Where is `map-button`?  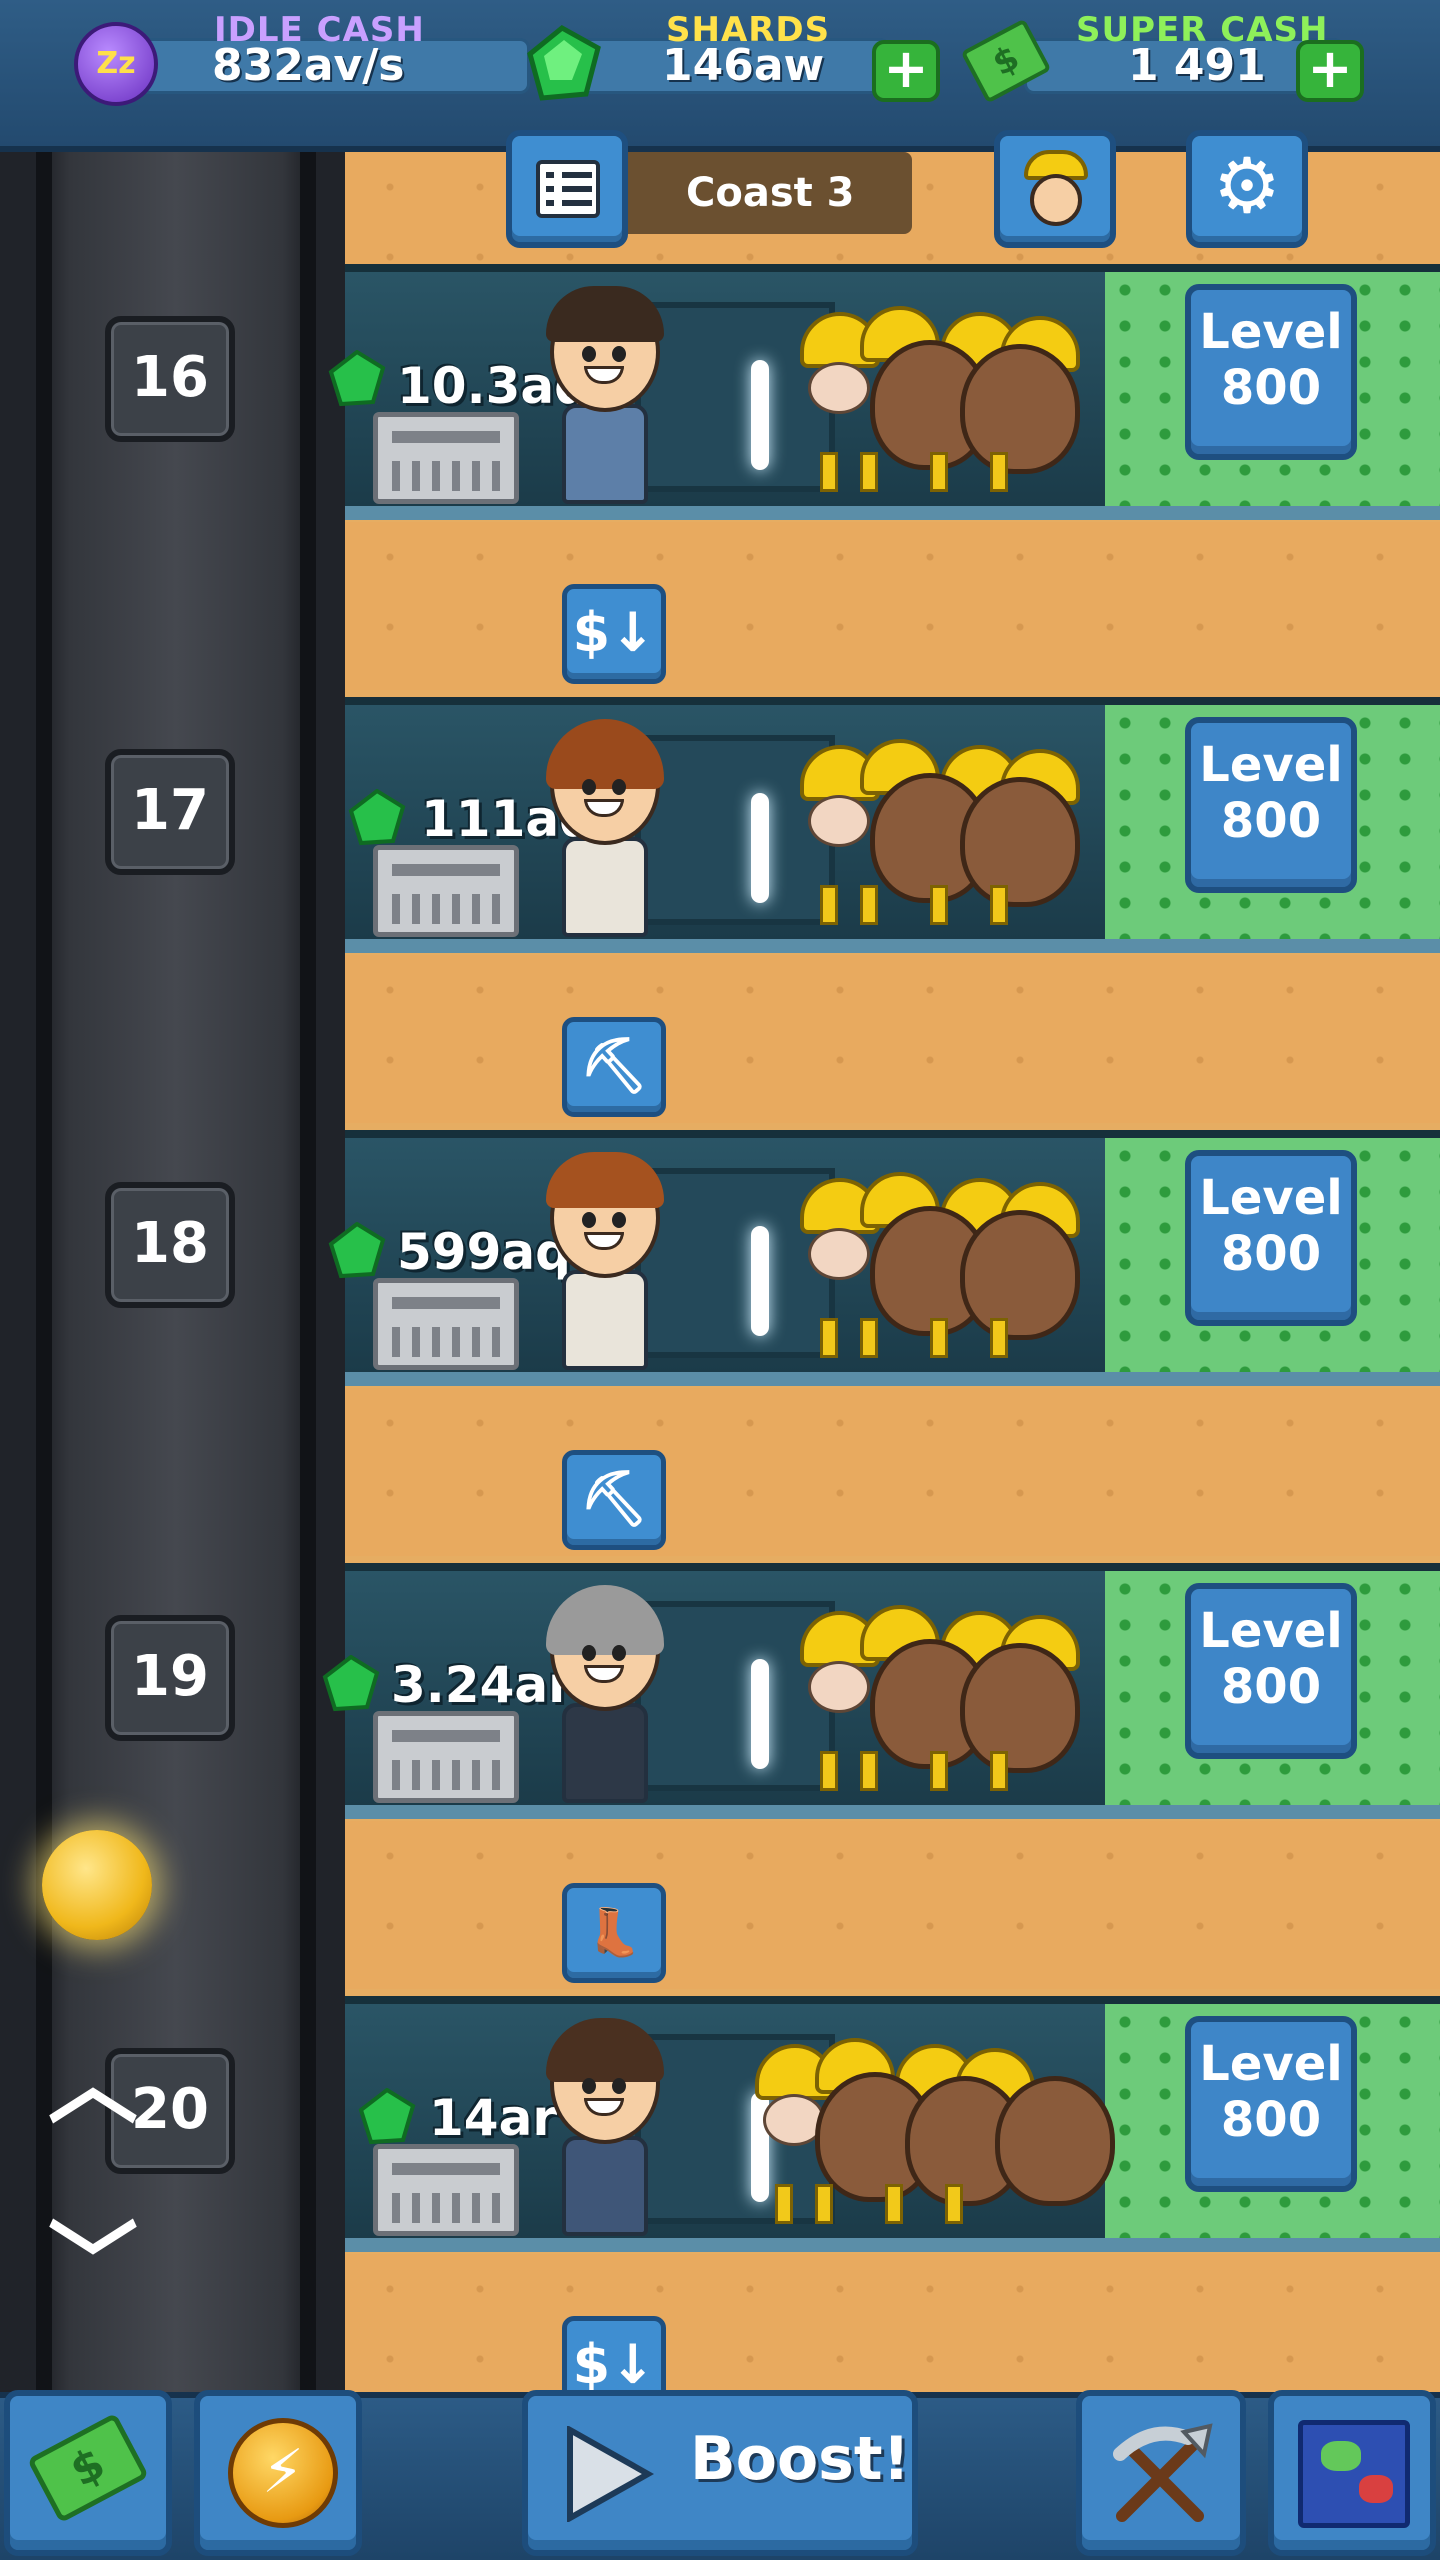 map-button is located at coordinates (1352, 2473).